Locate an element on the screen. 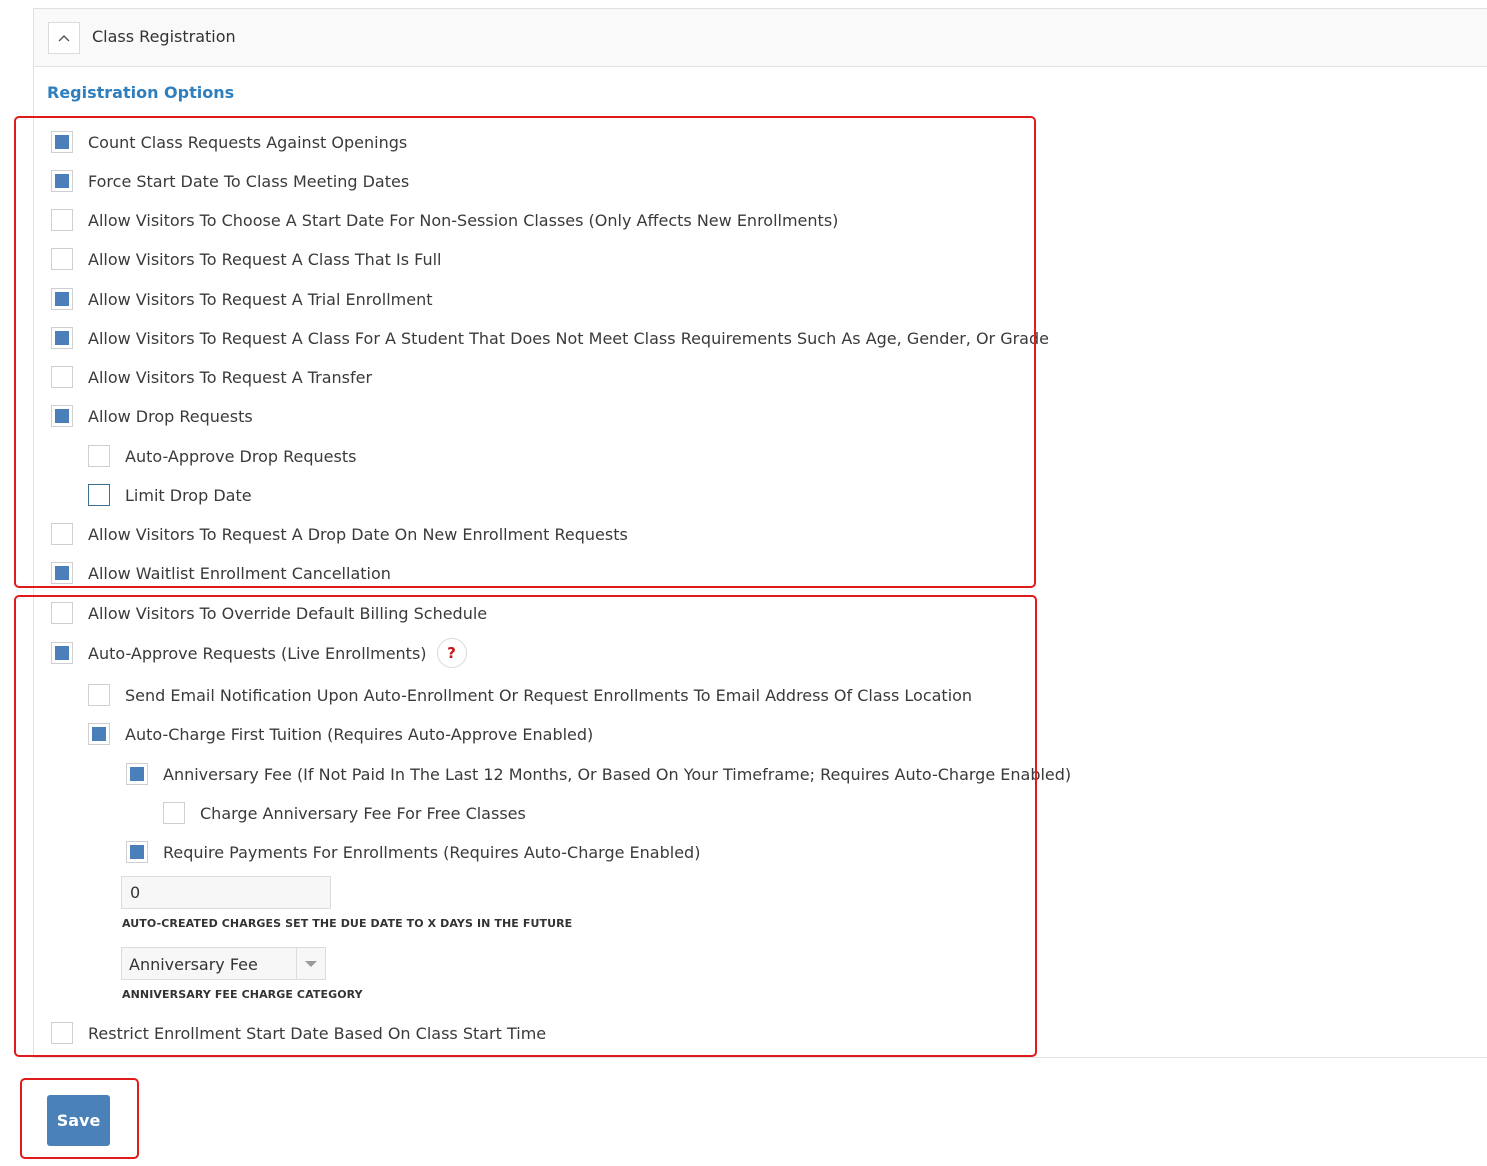  panel-title: Class Registration is located at coordinates (164, 36).